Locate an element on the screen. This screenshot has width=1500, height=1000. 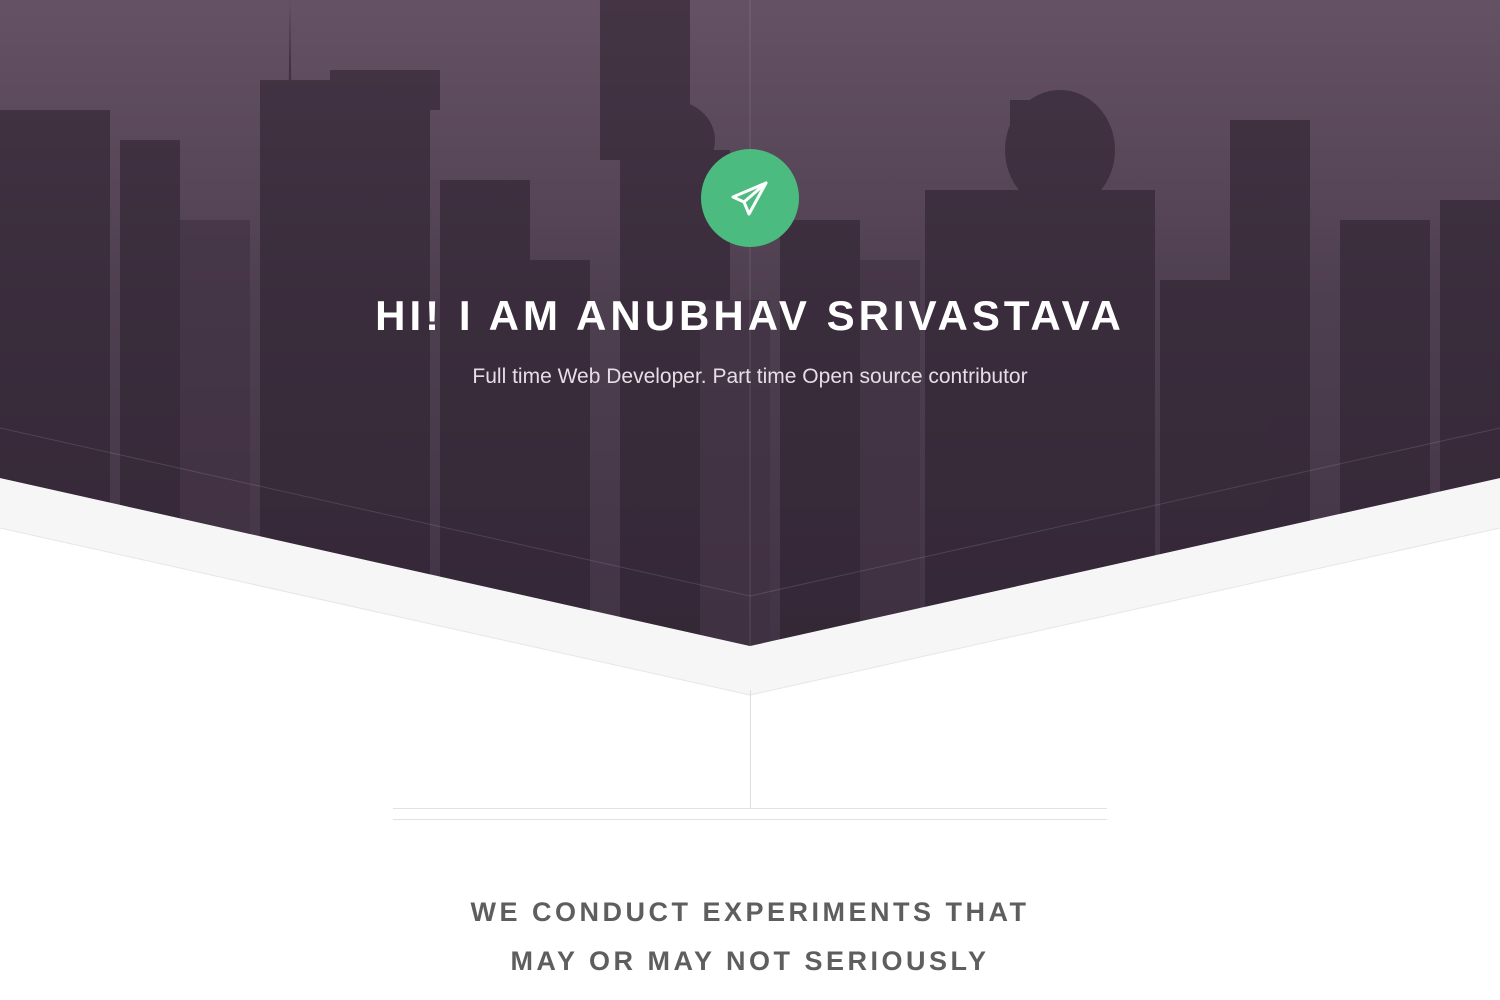
section-heading-line-1: WE CONDUCT EXPERIMENTS THAT is located at coordinates (750, 912).